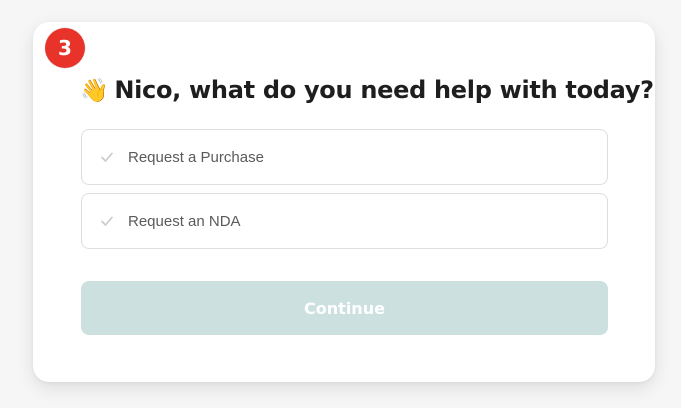  I want to click on step-number-badge: 3, so click(65, 48).